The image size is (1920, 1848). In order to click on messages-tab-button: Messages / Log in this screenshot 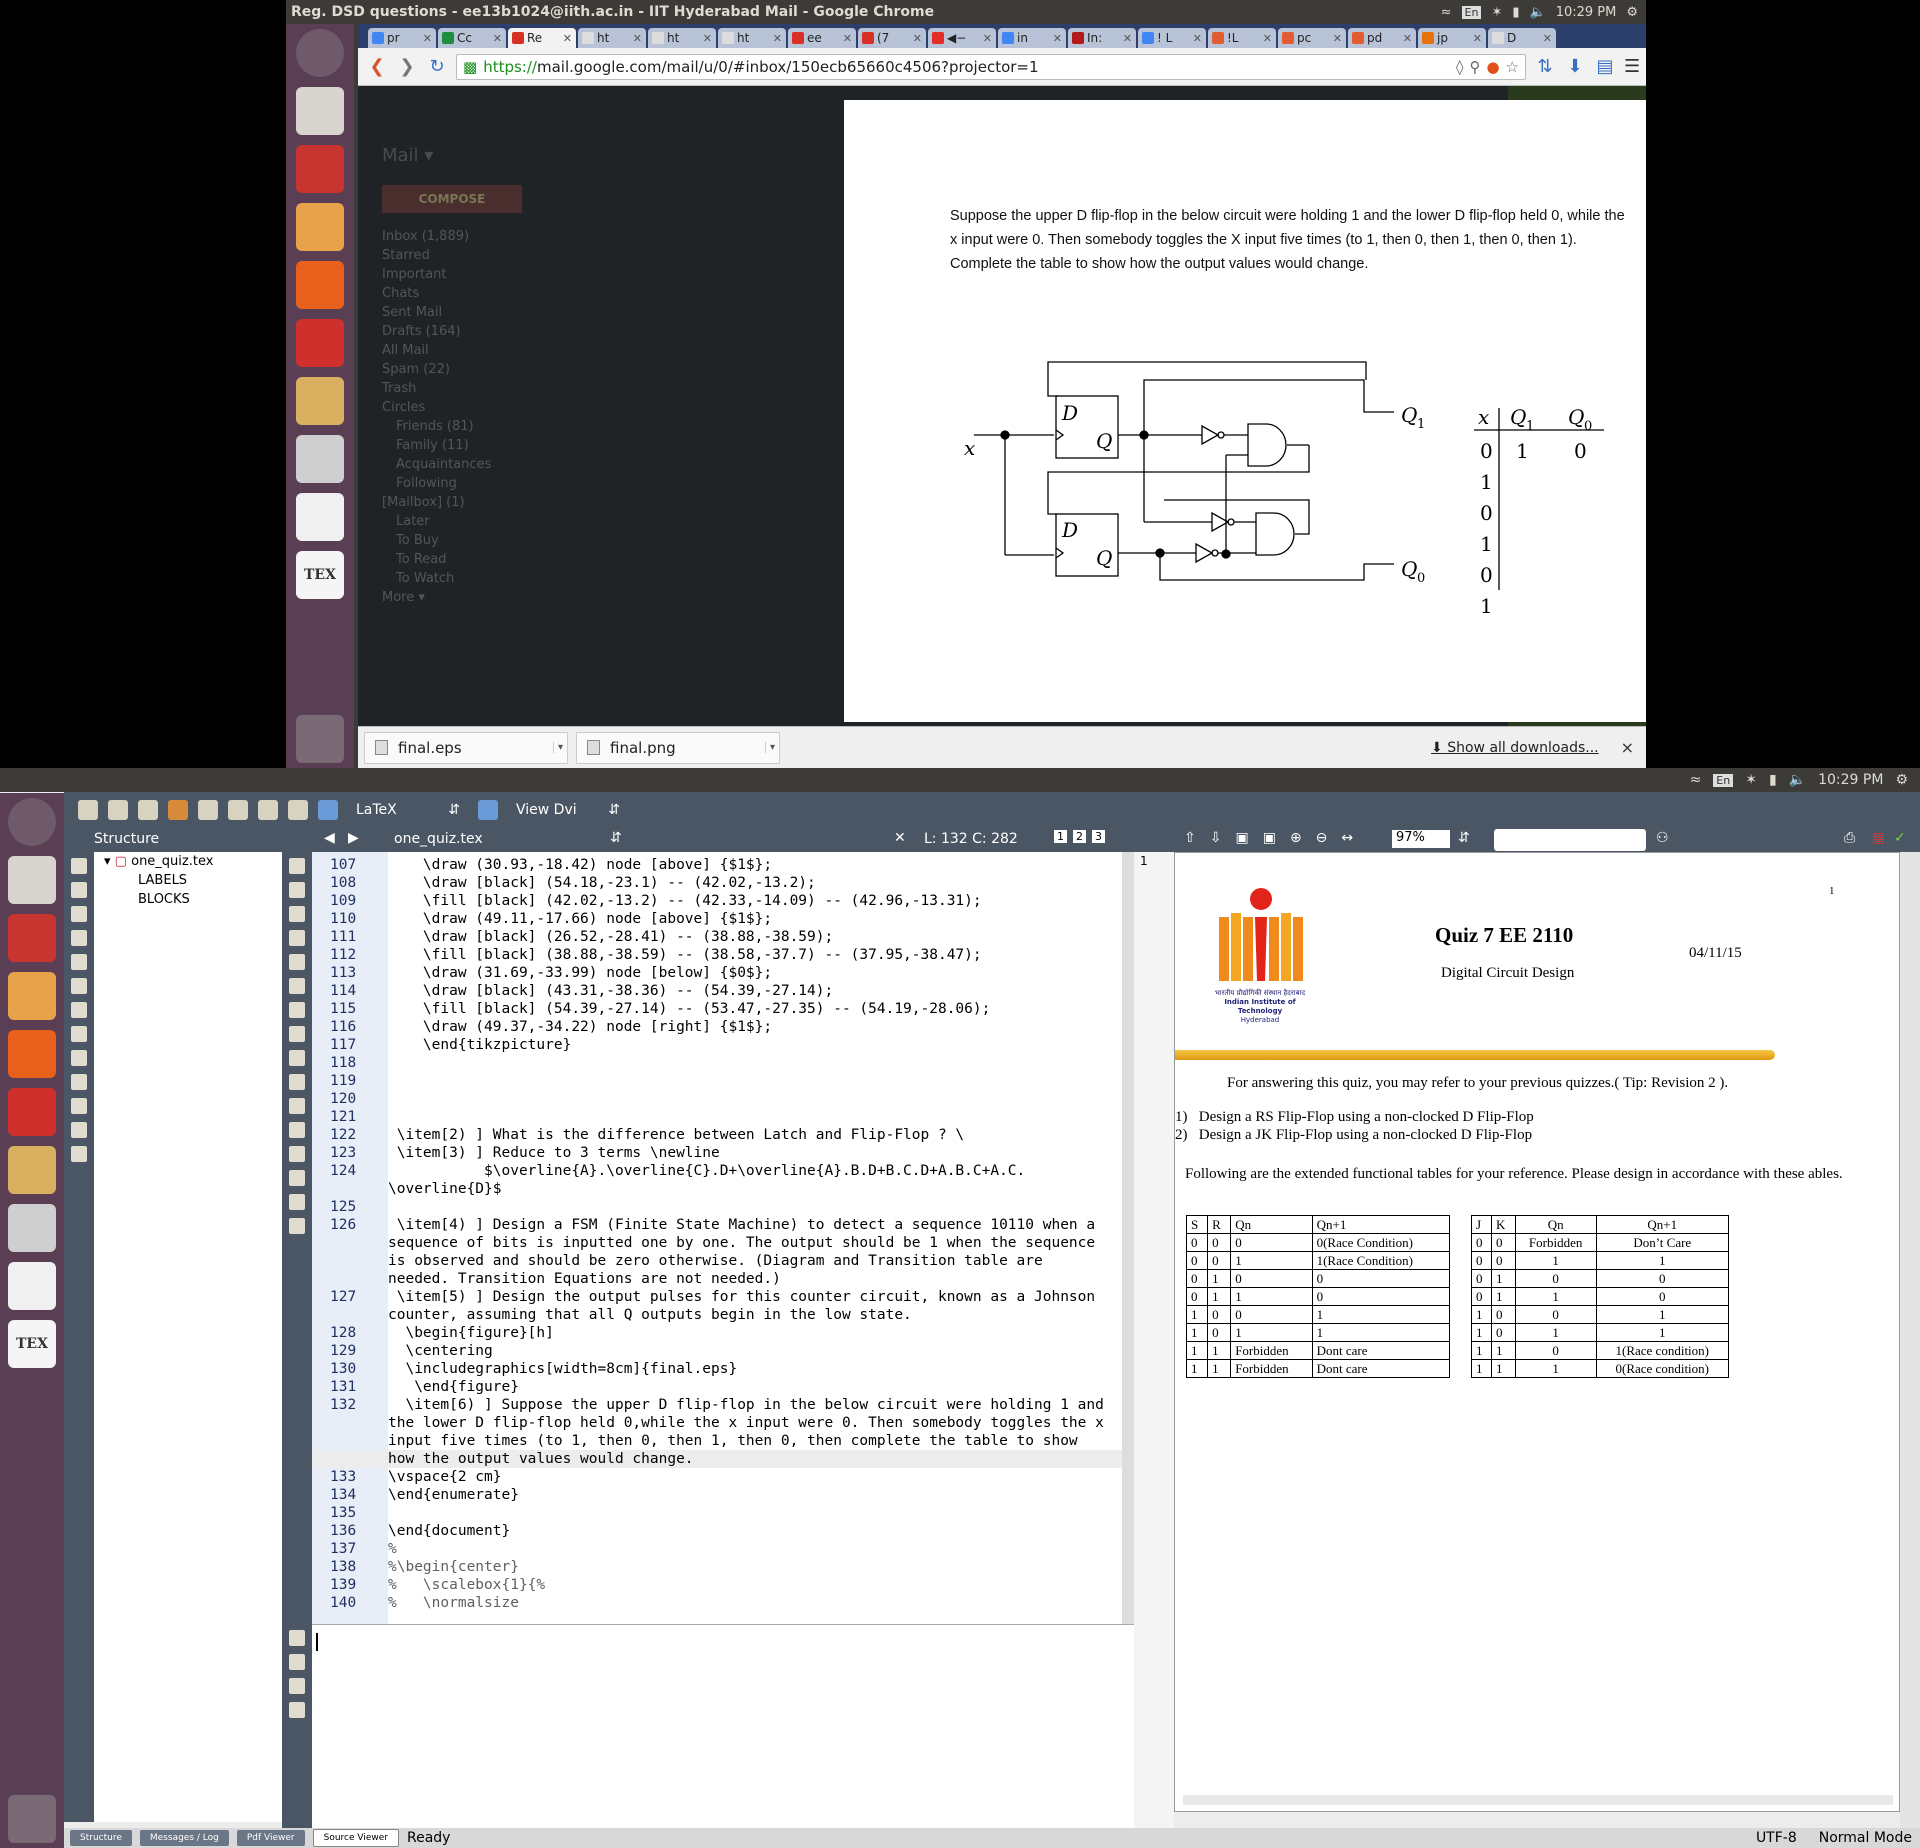, I will do `click(184, 1838)`.